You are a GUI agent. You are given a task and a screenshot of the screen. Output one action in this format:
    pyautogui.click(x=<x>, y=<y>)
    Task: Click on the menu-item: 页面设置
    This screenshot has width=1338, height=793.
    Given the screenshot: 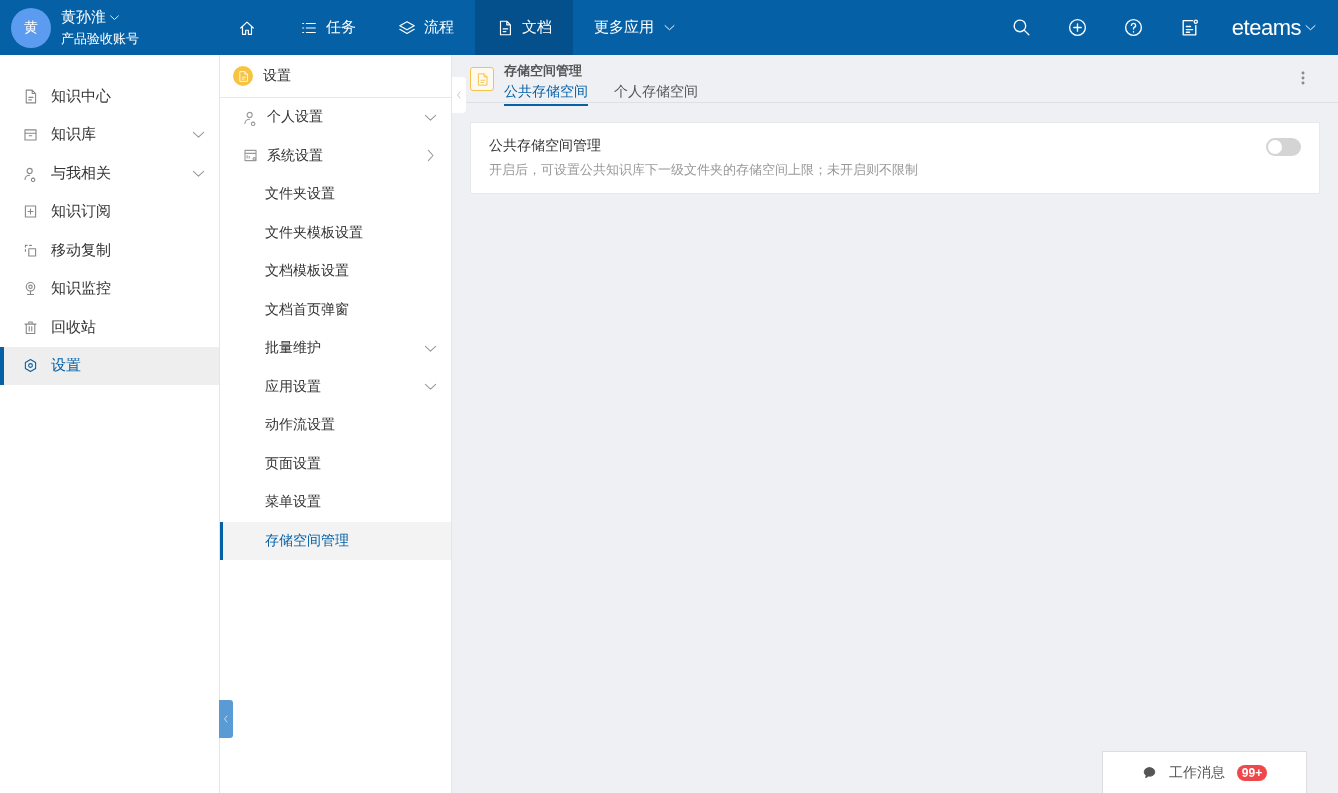 What is the action you would take?
    pyautogui.click(x=335, y=463)
    